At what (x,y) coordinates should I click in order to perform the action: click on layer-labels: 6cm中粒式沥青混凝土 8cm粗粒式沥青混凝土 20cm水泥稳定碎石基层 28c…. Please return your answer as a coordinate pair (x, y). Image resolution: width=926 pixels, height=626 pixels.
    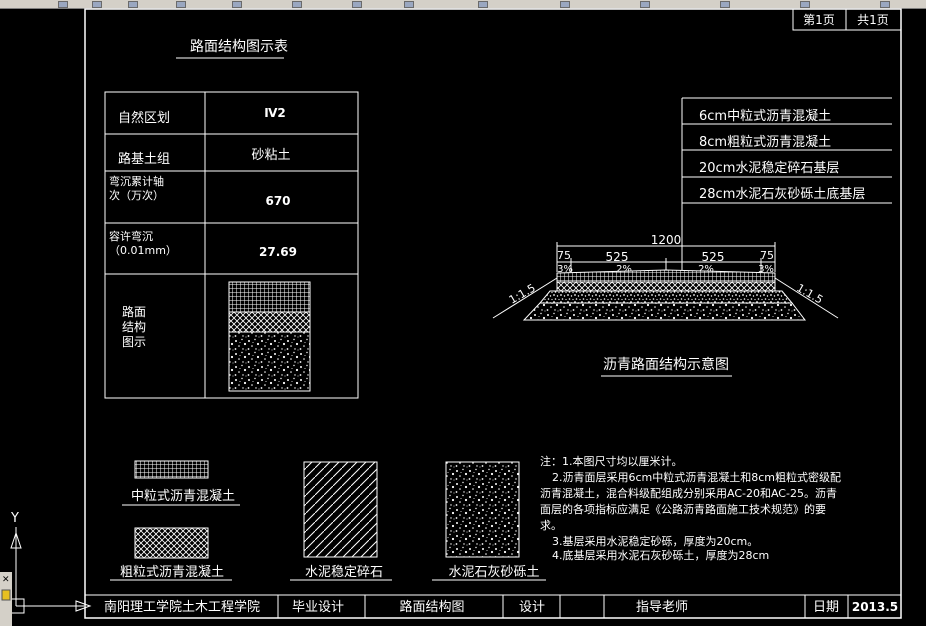
    Looking at the image, I should click on (786, 185).